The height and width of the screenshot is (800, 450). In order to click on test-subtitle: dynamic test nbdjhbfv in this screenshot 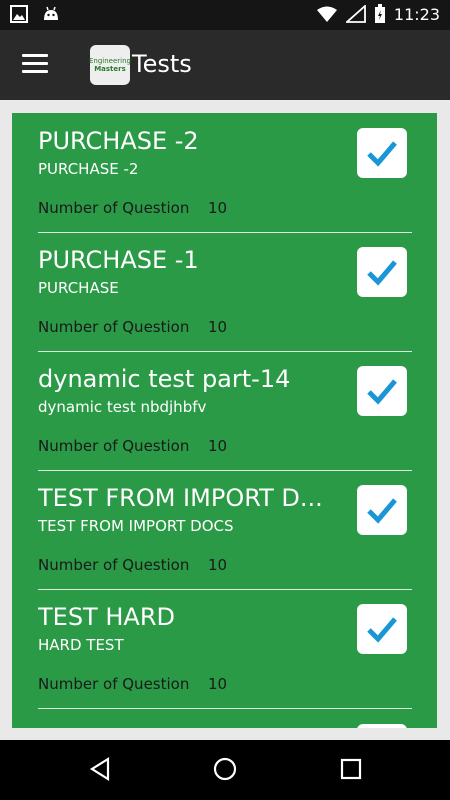, I will do `click(122, 407)`.